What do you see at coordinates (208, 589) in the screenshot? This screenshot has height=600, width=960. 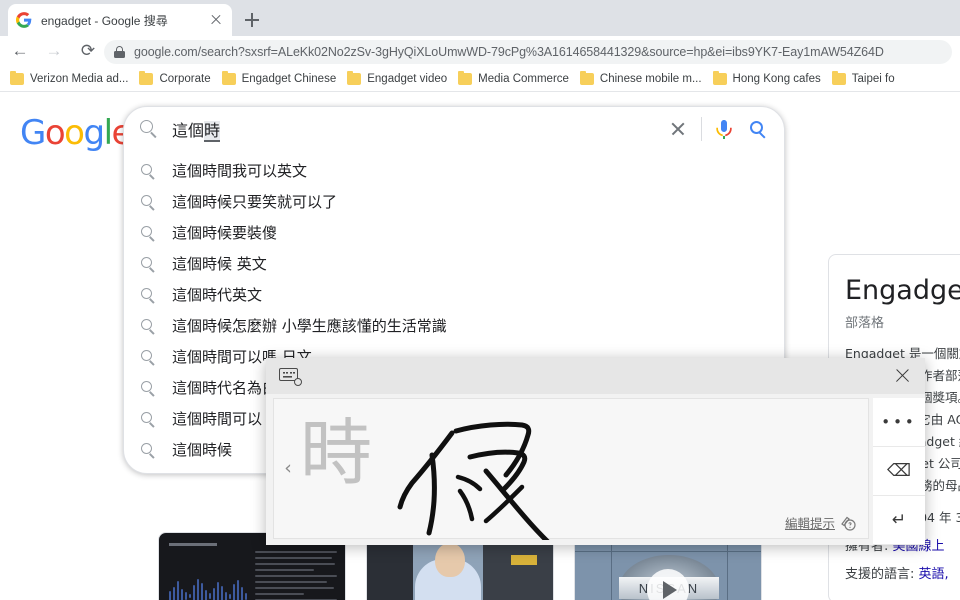 I see `waveform-graphic` at bounding box center [208, 589].